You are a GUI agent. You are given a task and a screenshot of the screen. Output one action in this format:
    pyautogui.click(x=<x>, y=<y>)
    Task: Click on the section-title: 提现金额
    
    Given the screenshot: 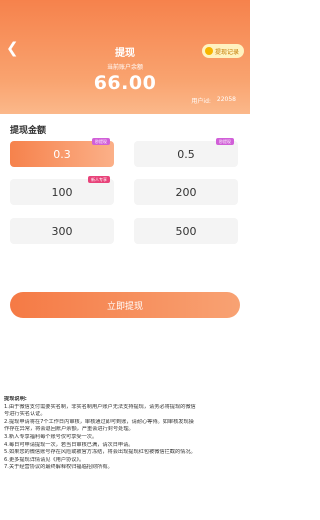 What is the action you would take?
    pyautogui.click(x=28, y=131)
    